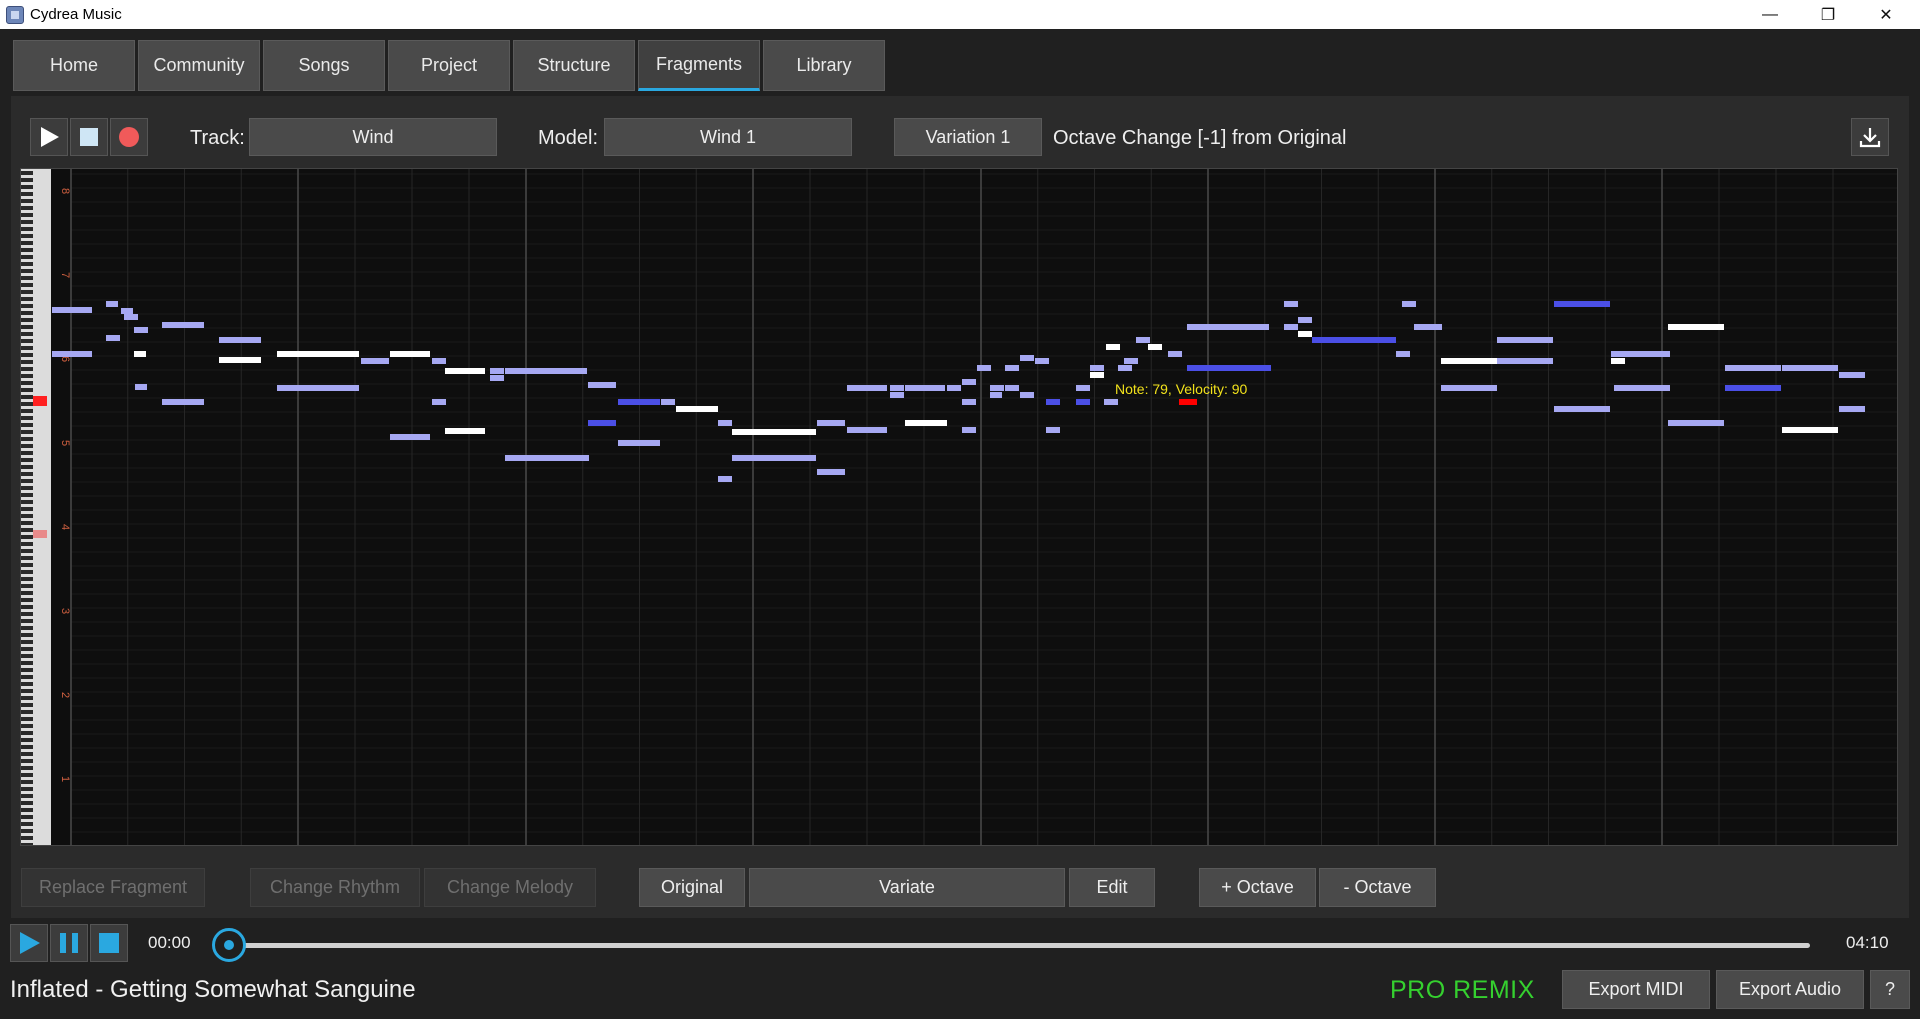 This screenshot has width=1920, height=1019. I want to click on seek-handle, so click(229, 945).